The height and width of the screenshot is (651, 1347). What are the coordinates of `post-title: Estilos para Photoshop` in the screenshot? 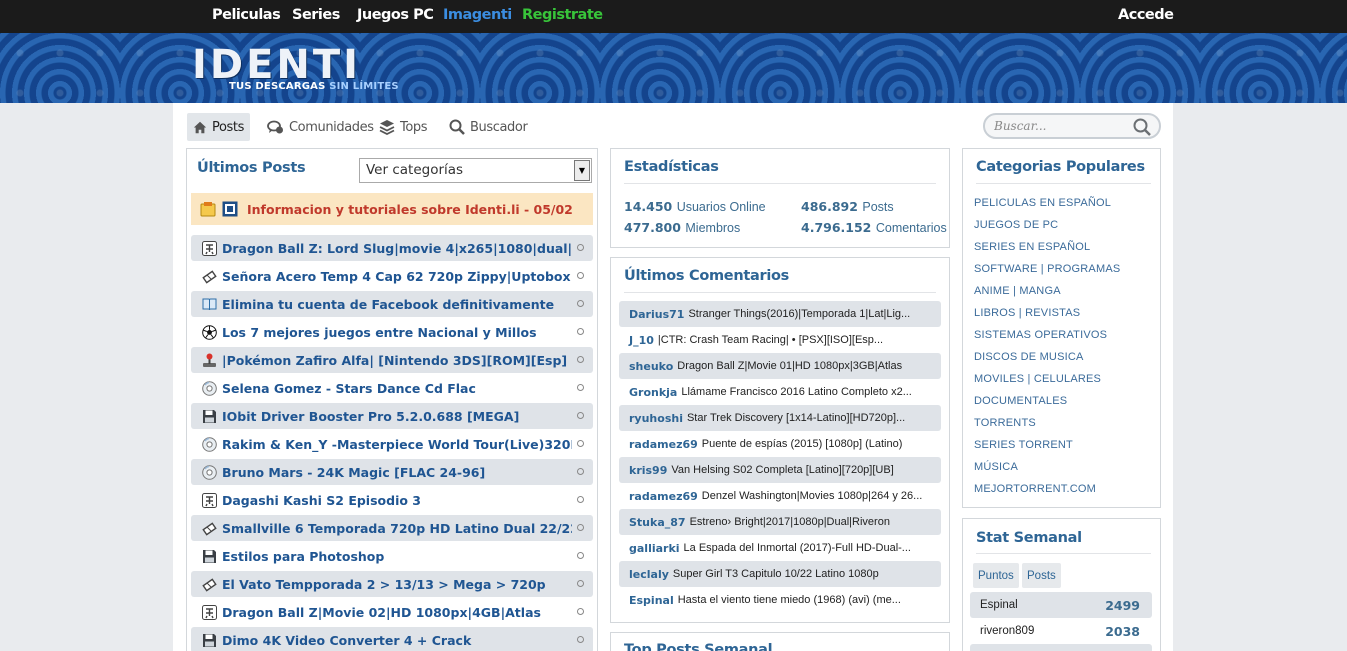 It's located at (397, 556).